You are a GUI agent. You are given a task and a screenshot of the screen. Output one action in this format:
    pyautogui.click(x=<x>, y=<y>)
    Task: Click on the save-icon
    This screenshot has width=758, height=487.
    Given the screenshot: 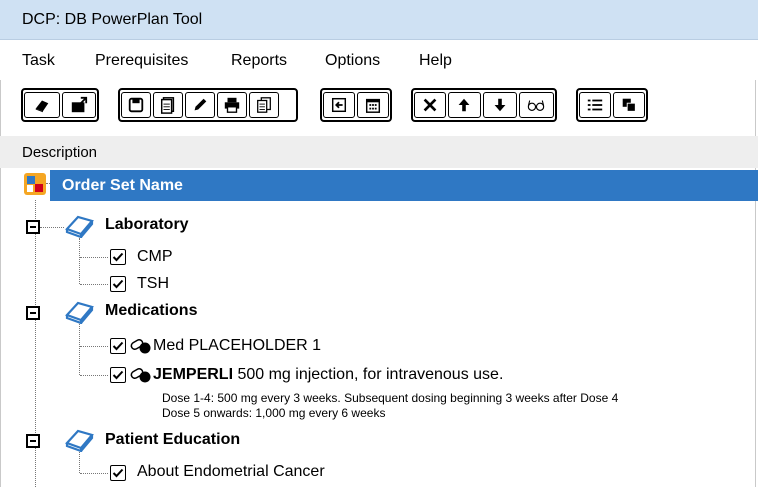 What is the action you would take?
    pyautogui.click(x=136, y=105)
    